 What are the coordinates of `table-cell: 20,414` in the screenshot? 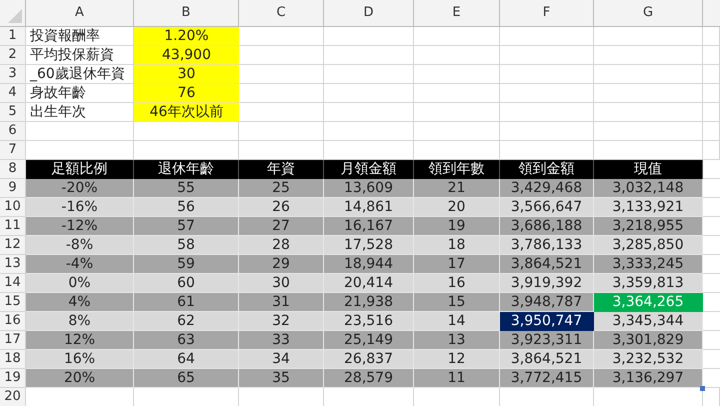 It's located at (369, 283).